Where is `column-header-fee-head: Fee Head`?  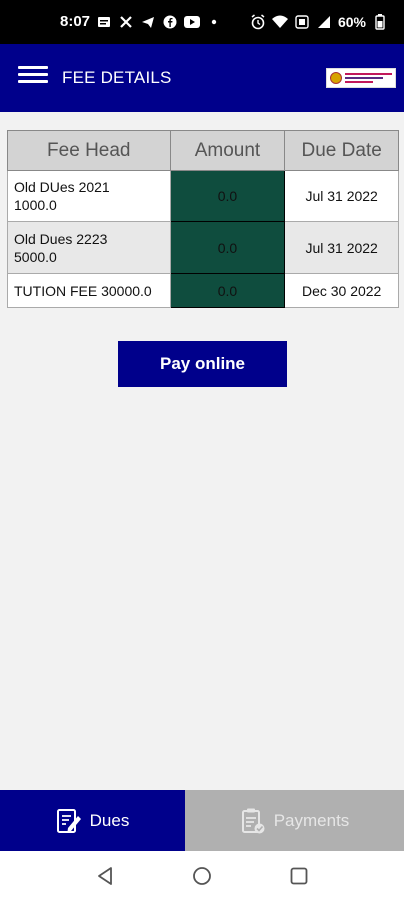
column-header-fee-head: Fee Head is located at coordinates (89, 150).